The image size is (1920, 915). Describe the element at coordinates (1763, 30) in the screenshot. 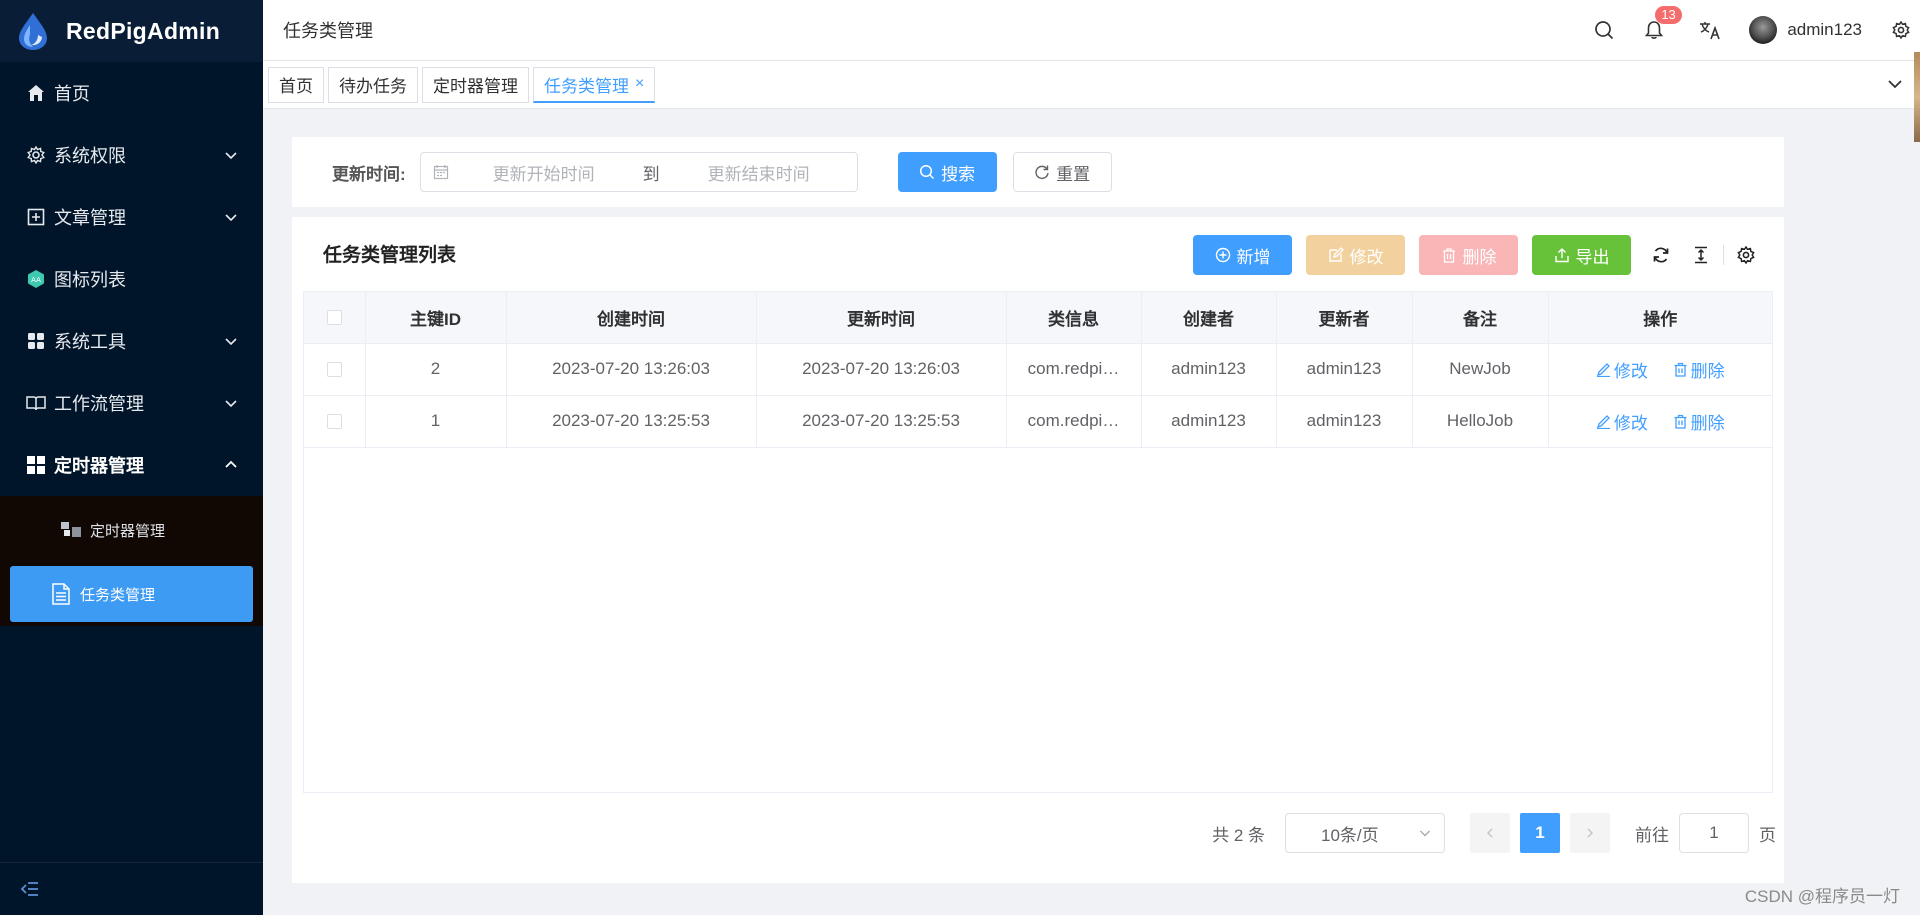

I see `avatar` at that location.